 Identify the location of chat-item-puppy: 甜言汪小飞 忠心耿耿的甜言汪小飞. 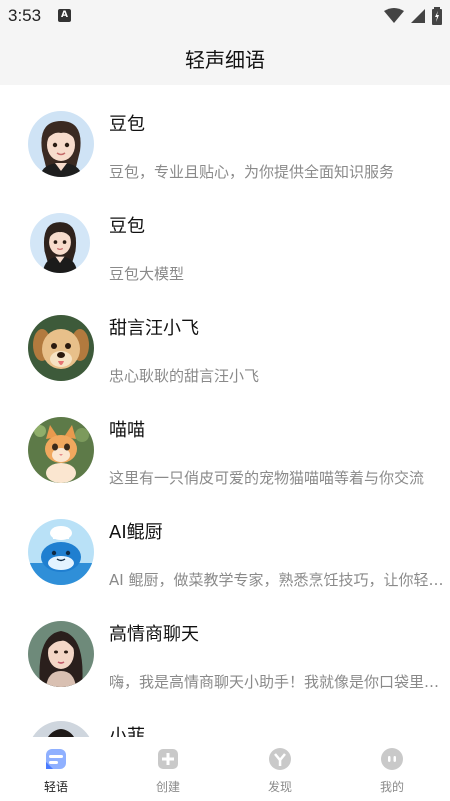
(225, 340).